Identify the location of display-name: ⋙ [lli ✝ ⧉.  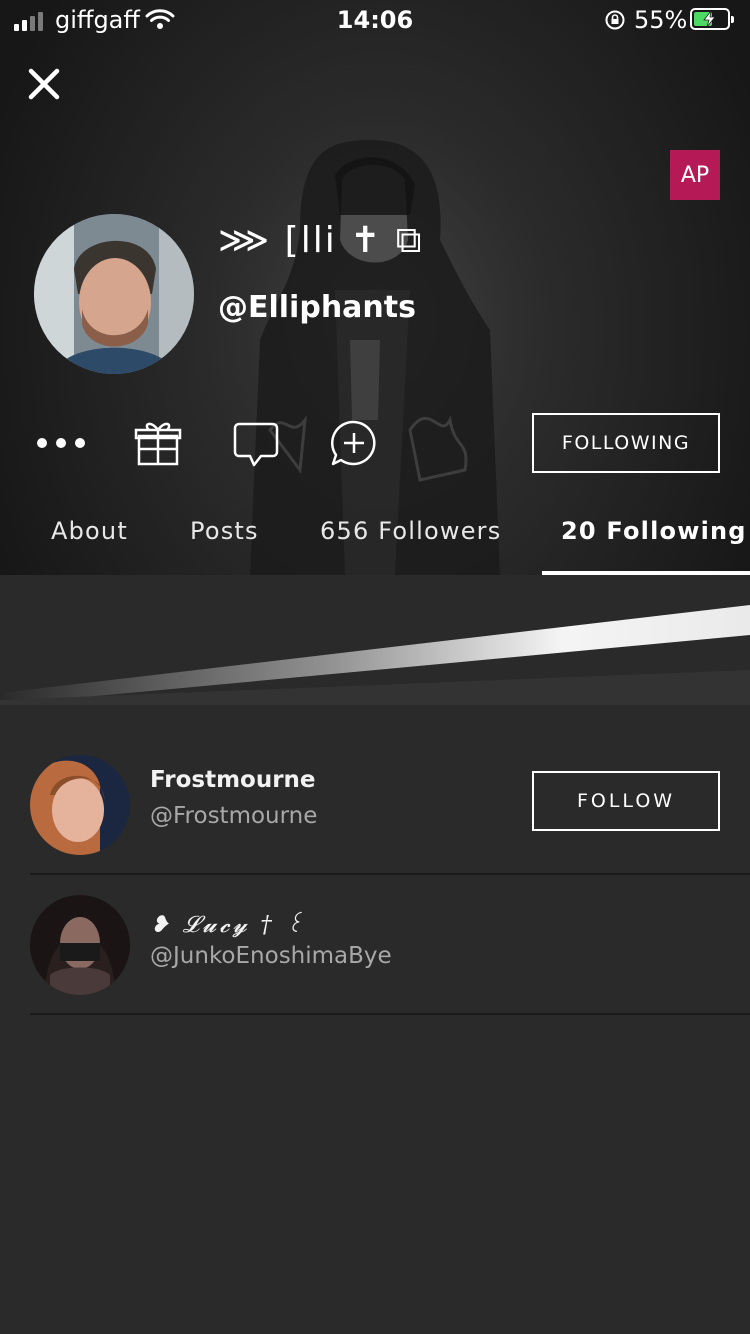
(321, 240).